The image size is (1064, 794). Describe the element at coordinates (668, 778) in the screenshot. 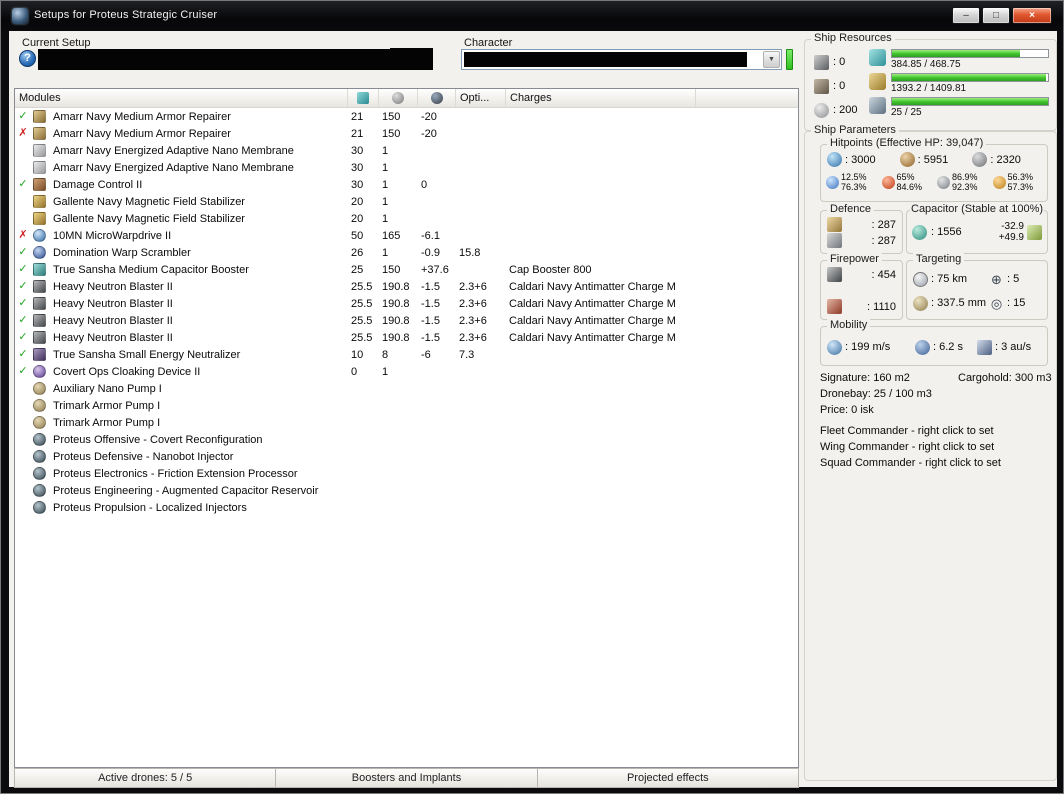

I see `tab-projected-effects: Projected effects` at that location.